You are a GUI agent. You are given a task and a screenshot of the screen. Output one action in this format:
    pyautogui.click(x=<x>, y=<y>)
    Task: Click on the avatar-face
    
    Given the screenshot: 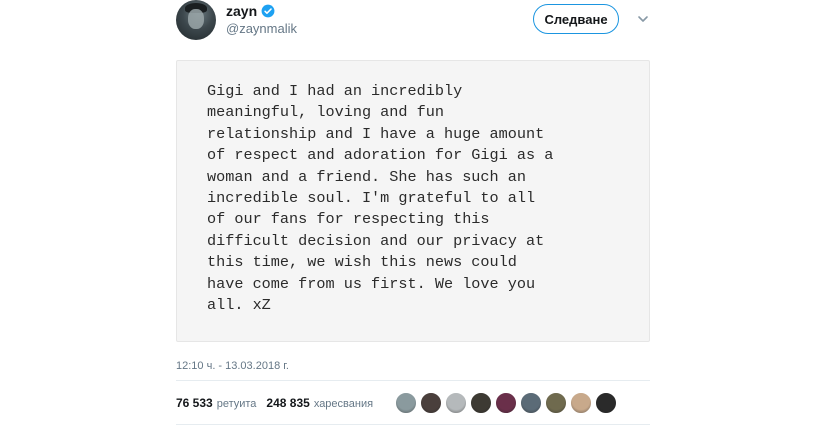 What is the action you would take?
    pyautogui.click(x=196, y=19)
    